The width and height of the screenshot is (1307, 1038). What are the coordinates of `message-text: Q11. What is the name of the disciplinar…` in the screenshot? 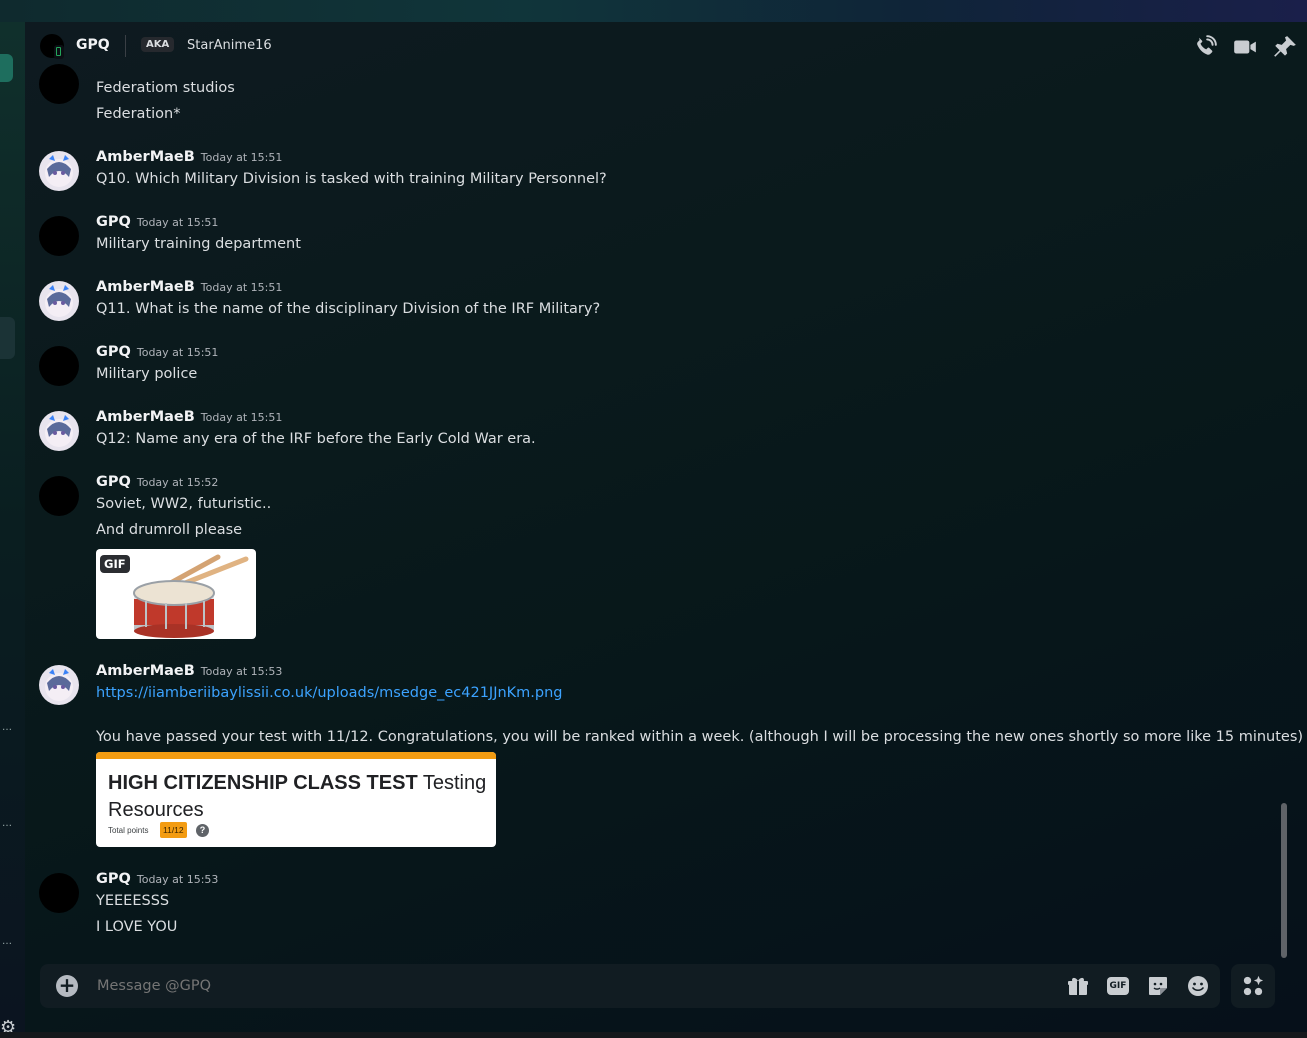 It's located at (348, 309).